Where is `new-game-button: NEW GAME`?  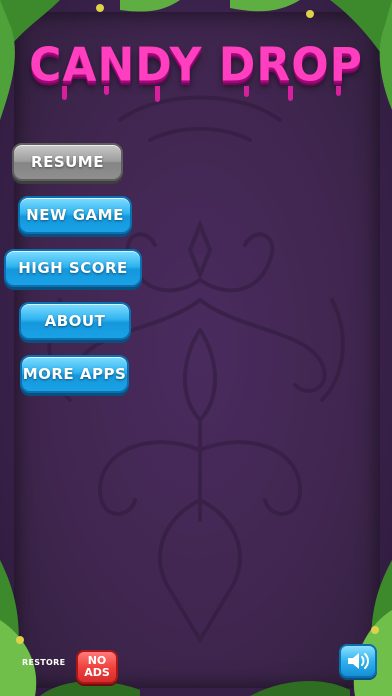 new-game-button: NEW GAME is located at coordinates (75, 215).